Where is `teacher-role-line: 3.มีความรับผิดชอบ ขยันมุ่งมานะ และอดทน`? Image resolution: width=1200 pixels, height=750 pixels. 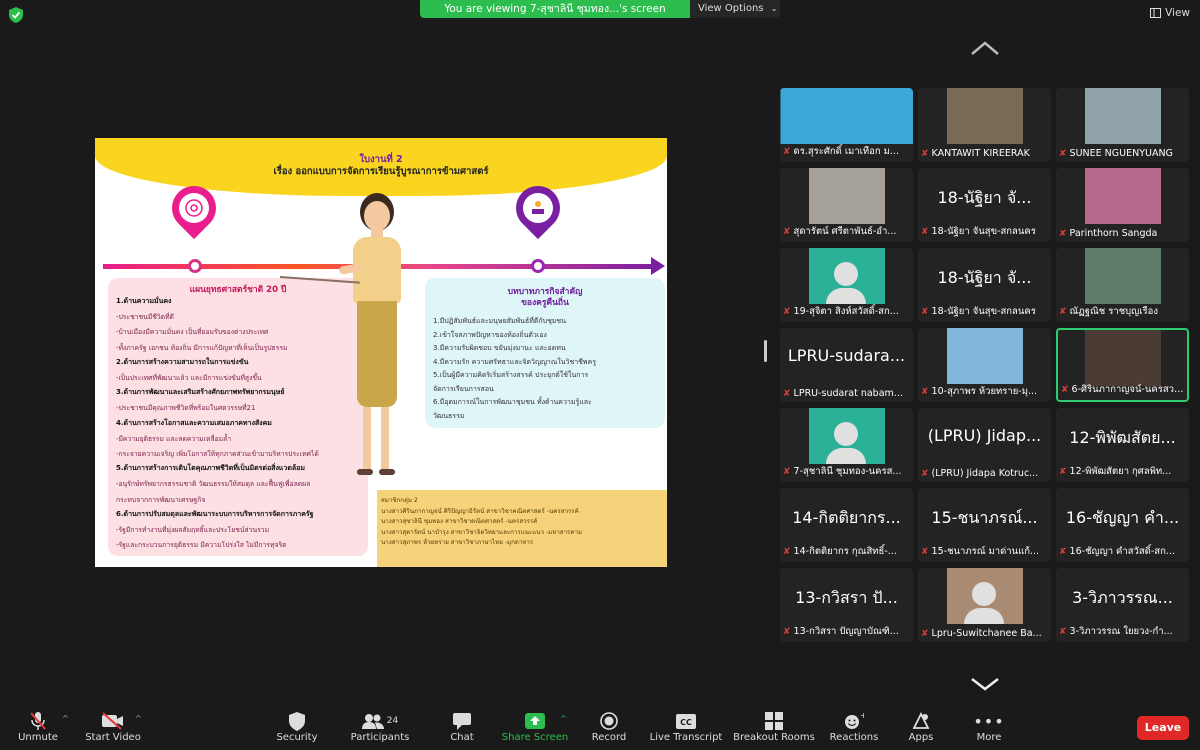 teacher-role-line: 3.มีความรับผิดชอบ ขยันมุ่งมานะ และอดทน is located at coordinates (499, 348).